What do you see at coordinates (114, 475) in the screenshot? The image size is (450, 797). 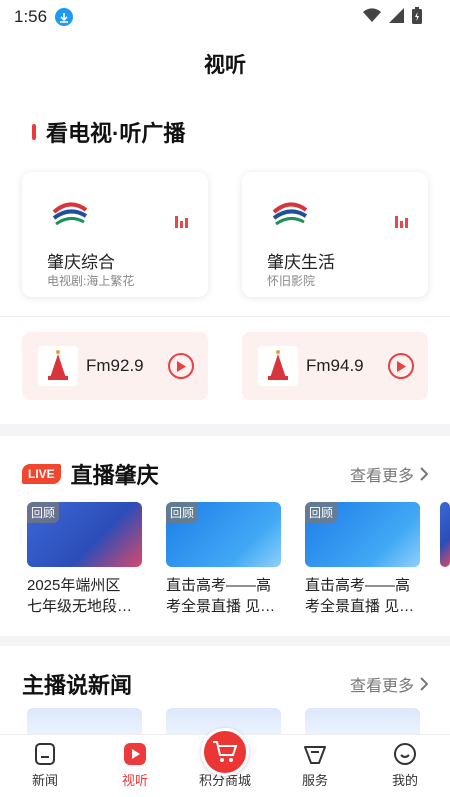 I see `live-title: 直播肇庆` at bounding box center [114, 475].